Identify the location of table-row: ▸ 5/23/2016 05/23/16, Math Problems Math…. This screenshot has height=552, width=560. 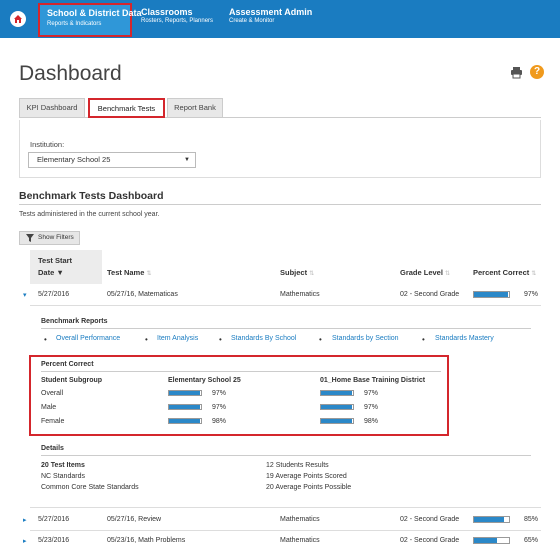
(281, 541).